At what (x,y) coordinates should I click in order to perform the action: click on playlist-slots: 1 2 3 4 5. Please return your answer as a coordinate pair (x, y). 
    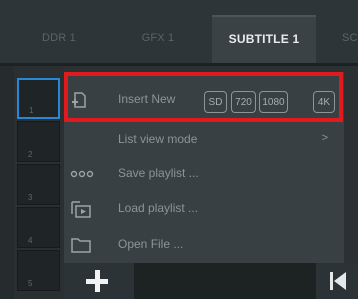
    Looking at the image, I should click on (39, 182).